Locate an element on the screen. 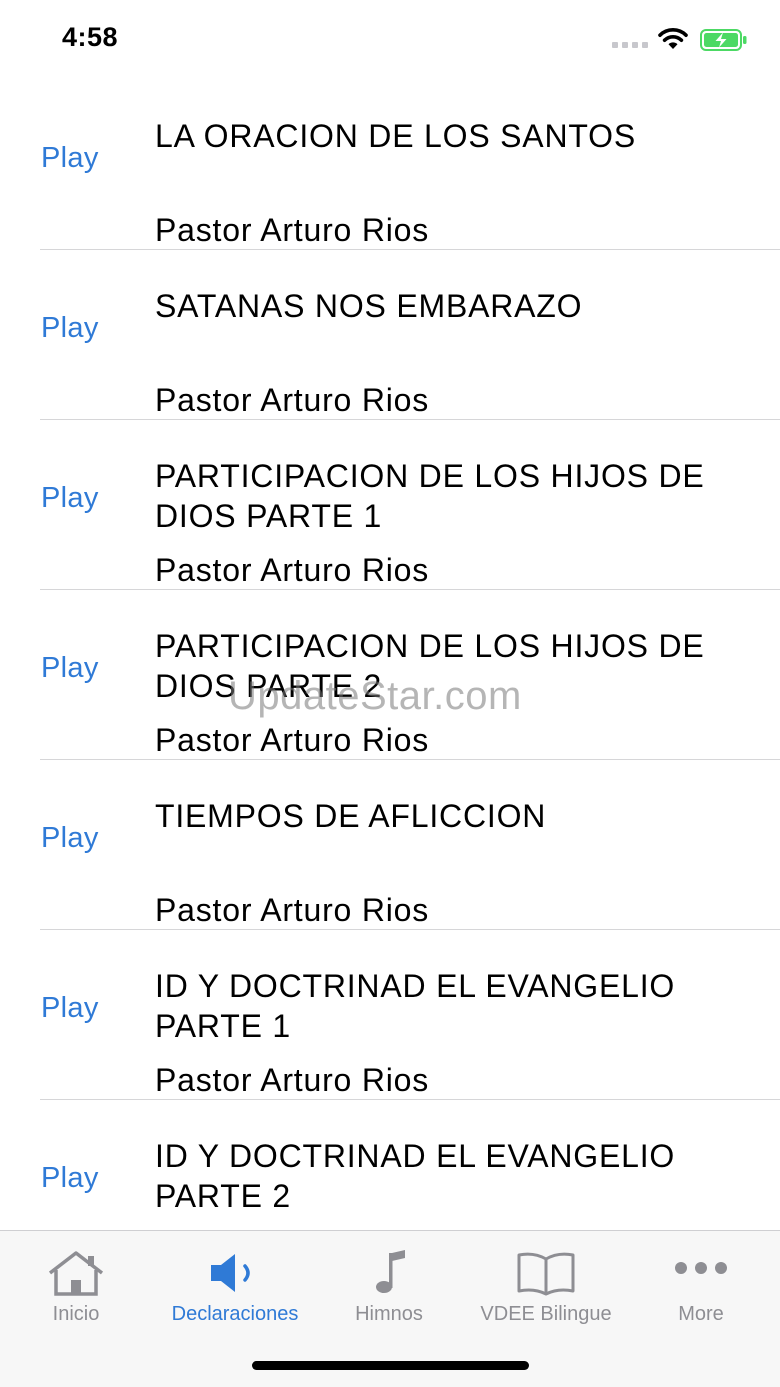 This screenshot has width=780, height=1387. tab-label: Himnos is located at coordinates (389, 1314).